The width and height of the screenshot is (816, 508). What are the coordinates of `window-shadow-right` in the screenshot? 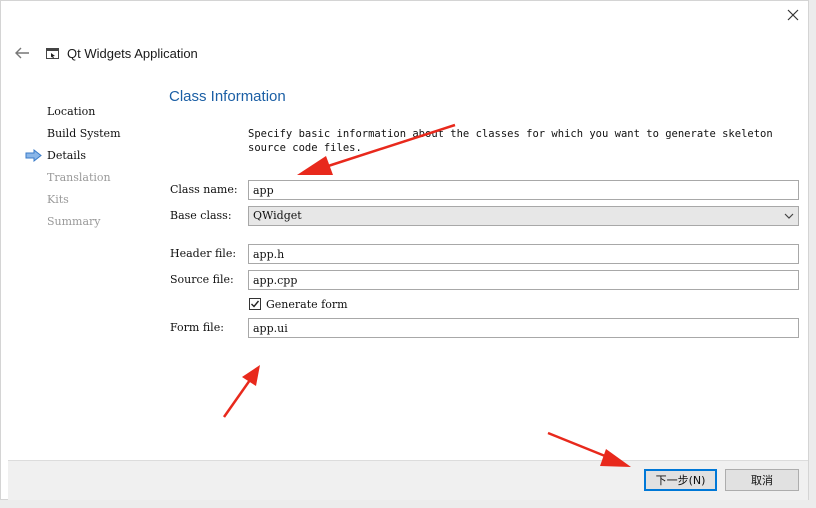 It's located at (812, 254).